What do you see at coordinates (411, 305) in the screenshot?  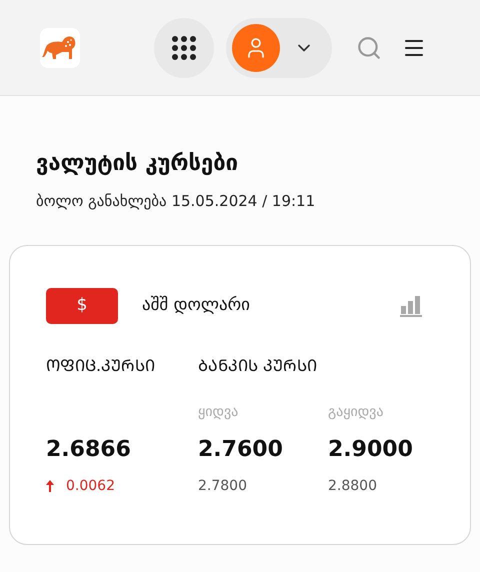 I see `bar-chart-icon` at bounding box center [411, 305].